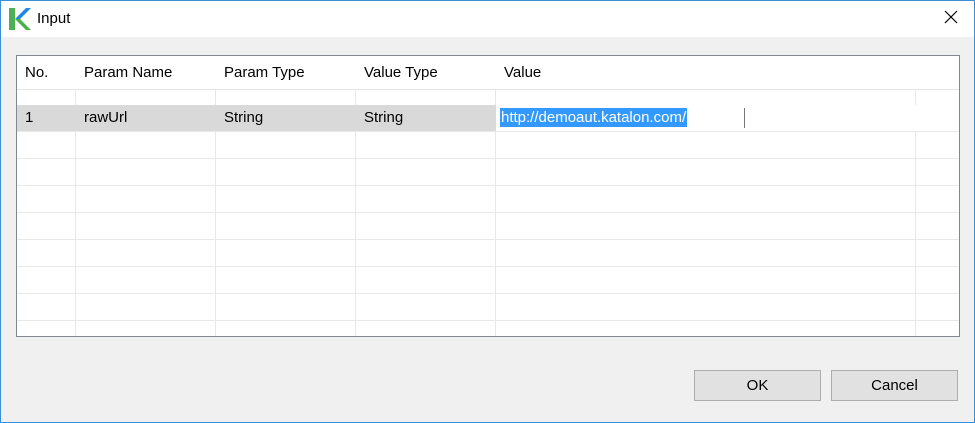  What do you see at coordinates (54, 18) in the screenshot?
I see `window-title: Input` at bounding box center [54, 18].